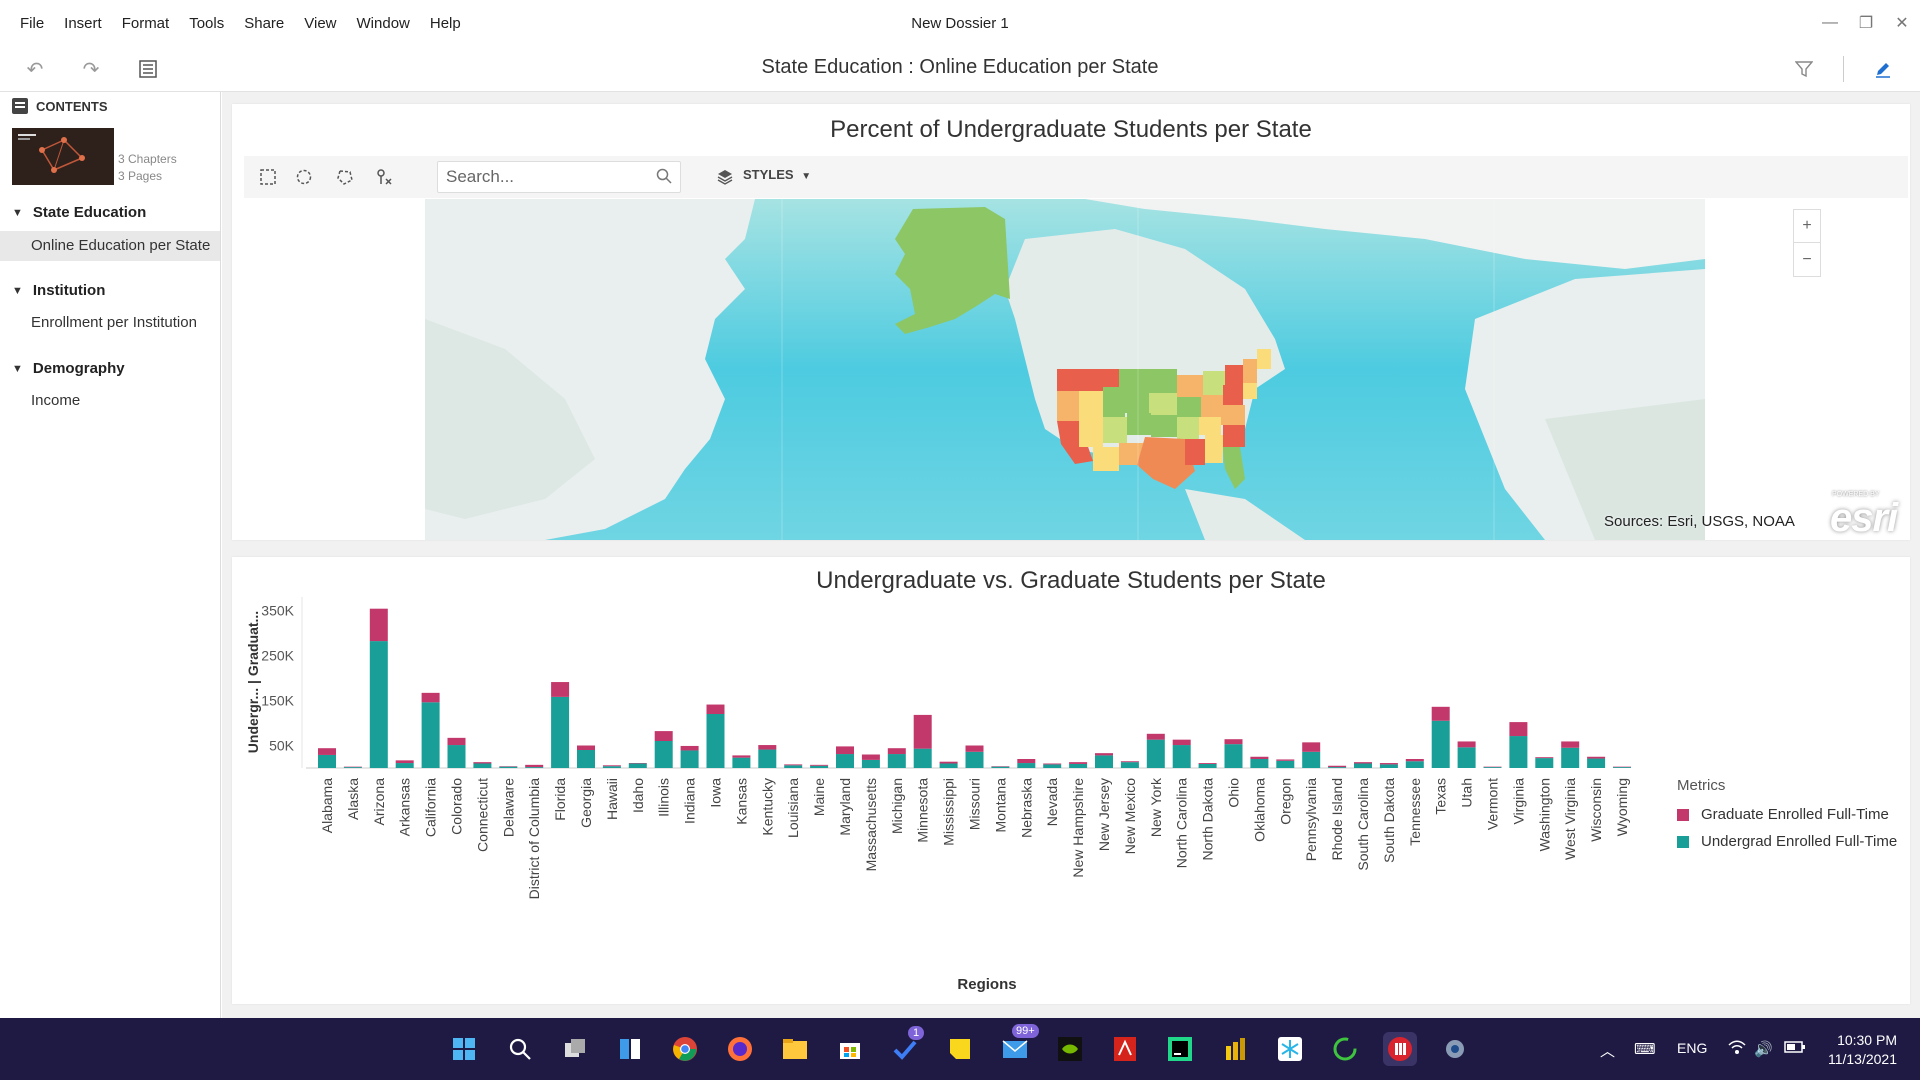 The width and height of the screenshot is (1920, 1080). Describe the element at coordinates (685, 1049) in the screenshot. I see `chrome-icon` at that location.